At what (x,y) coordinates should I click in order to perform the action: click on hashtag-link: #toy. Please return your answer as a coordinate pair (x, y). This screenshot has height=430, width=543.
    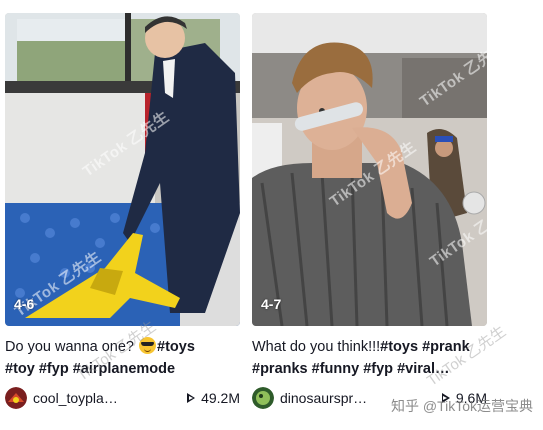
    Looking at the image, I should click on (20, 369).